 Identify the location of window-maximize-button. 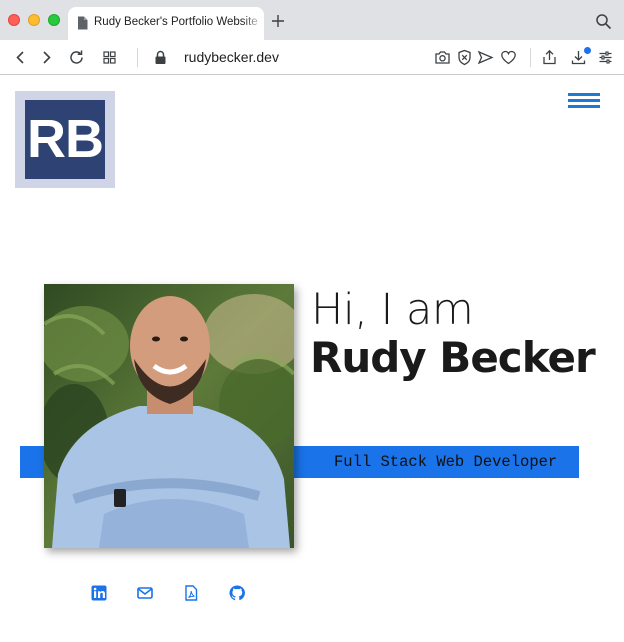
(54, 20).